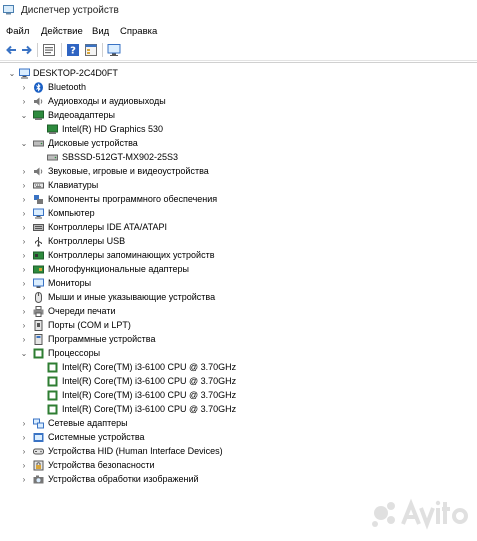  What do you see at coordinates (88, 423) in the screenshot?
I see `category-label: Сетевые адаптеры` at bounding box center [88, 423].